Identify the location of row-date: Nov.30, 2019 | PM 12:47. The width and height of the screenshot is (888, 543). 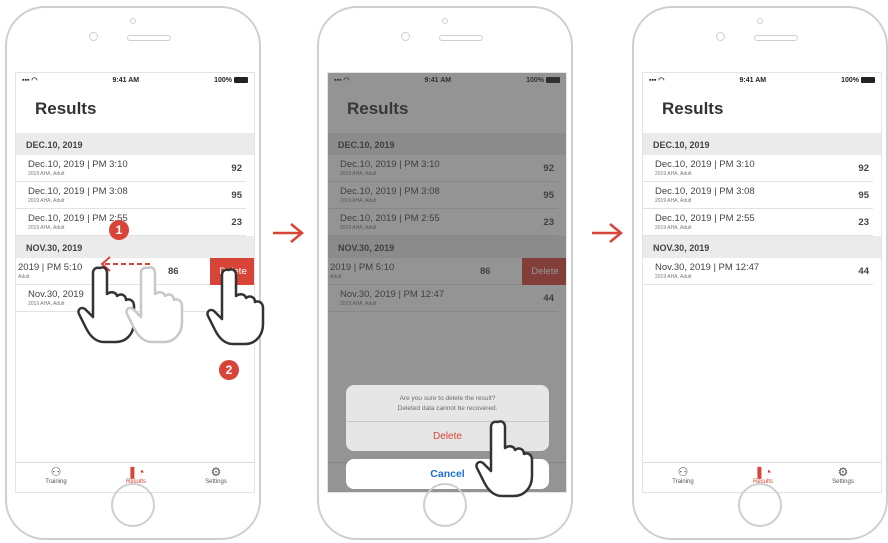
(707, 267).